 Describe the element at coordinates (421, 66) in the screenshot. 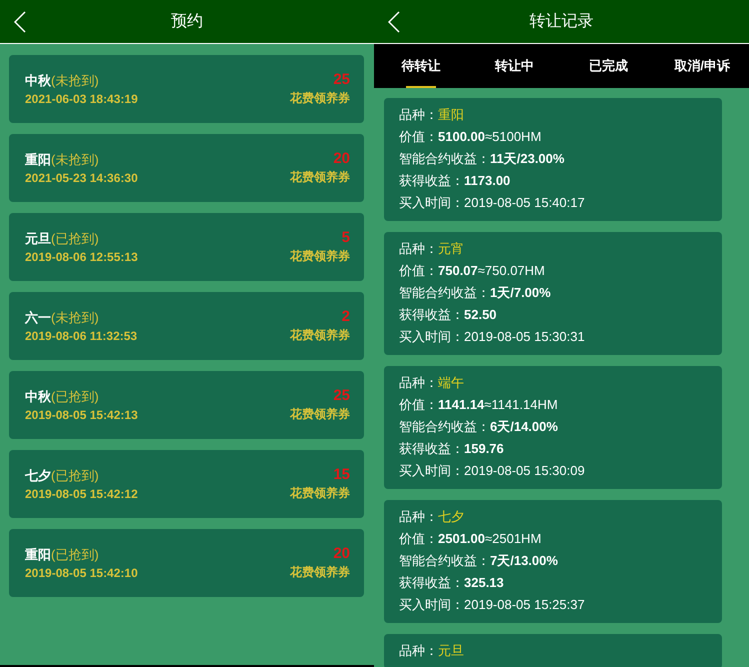

I see `tab: 待转让` at that location.